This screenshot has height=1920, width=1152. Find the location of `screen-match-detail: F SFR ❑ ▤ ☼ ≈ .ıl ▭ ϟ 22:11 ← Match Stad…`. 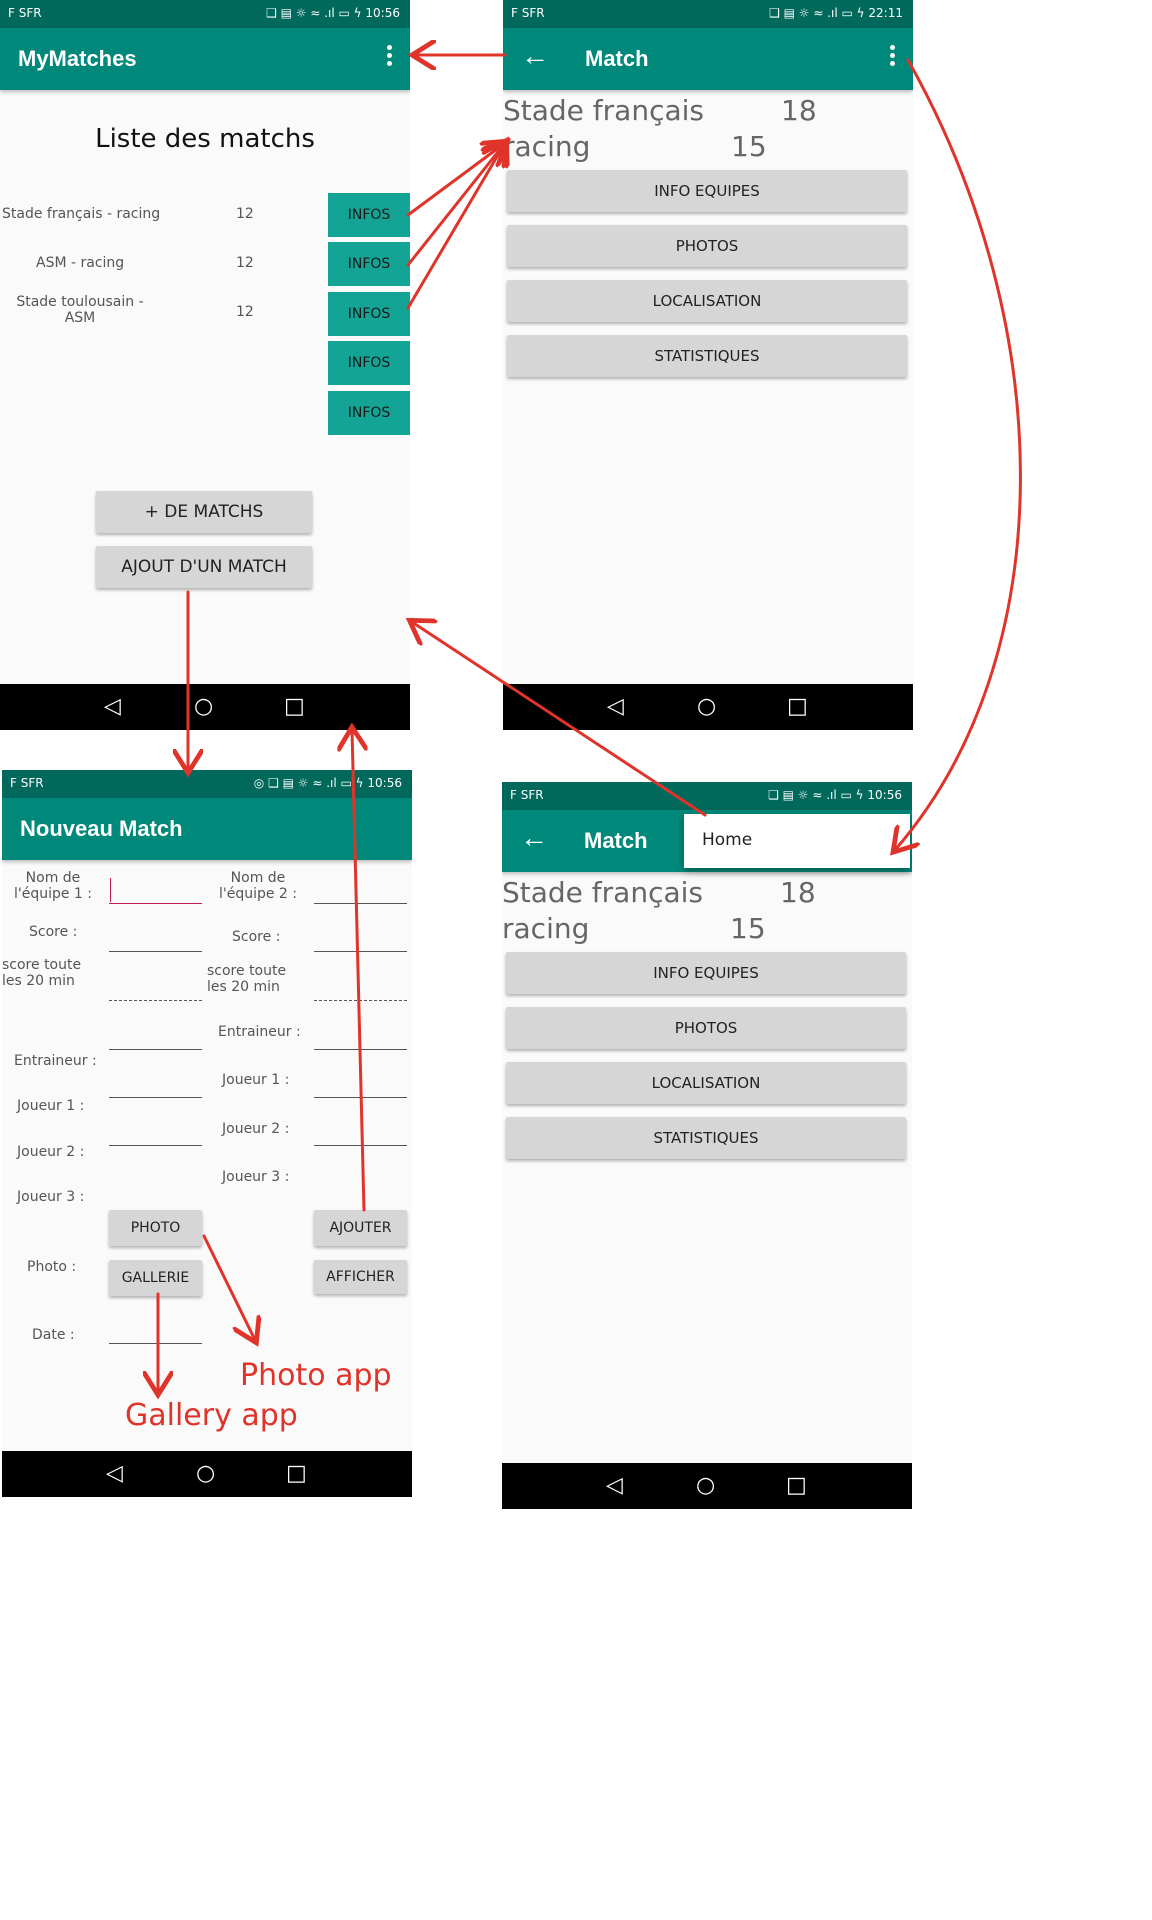

screen-match-detail: F SFR ❑ ▤ ☼ ≈ .ıl ▭ ϟ 22:11 ← Match Stad… is located at coordinates (708, 365).